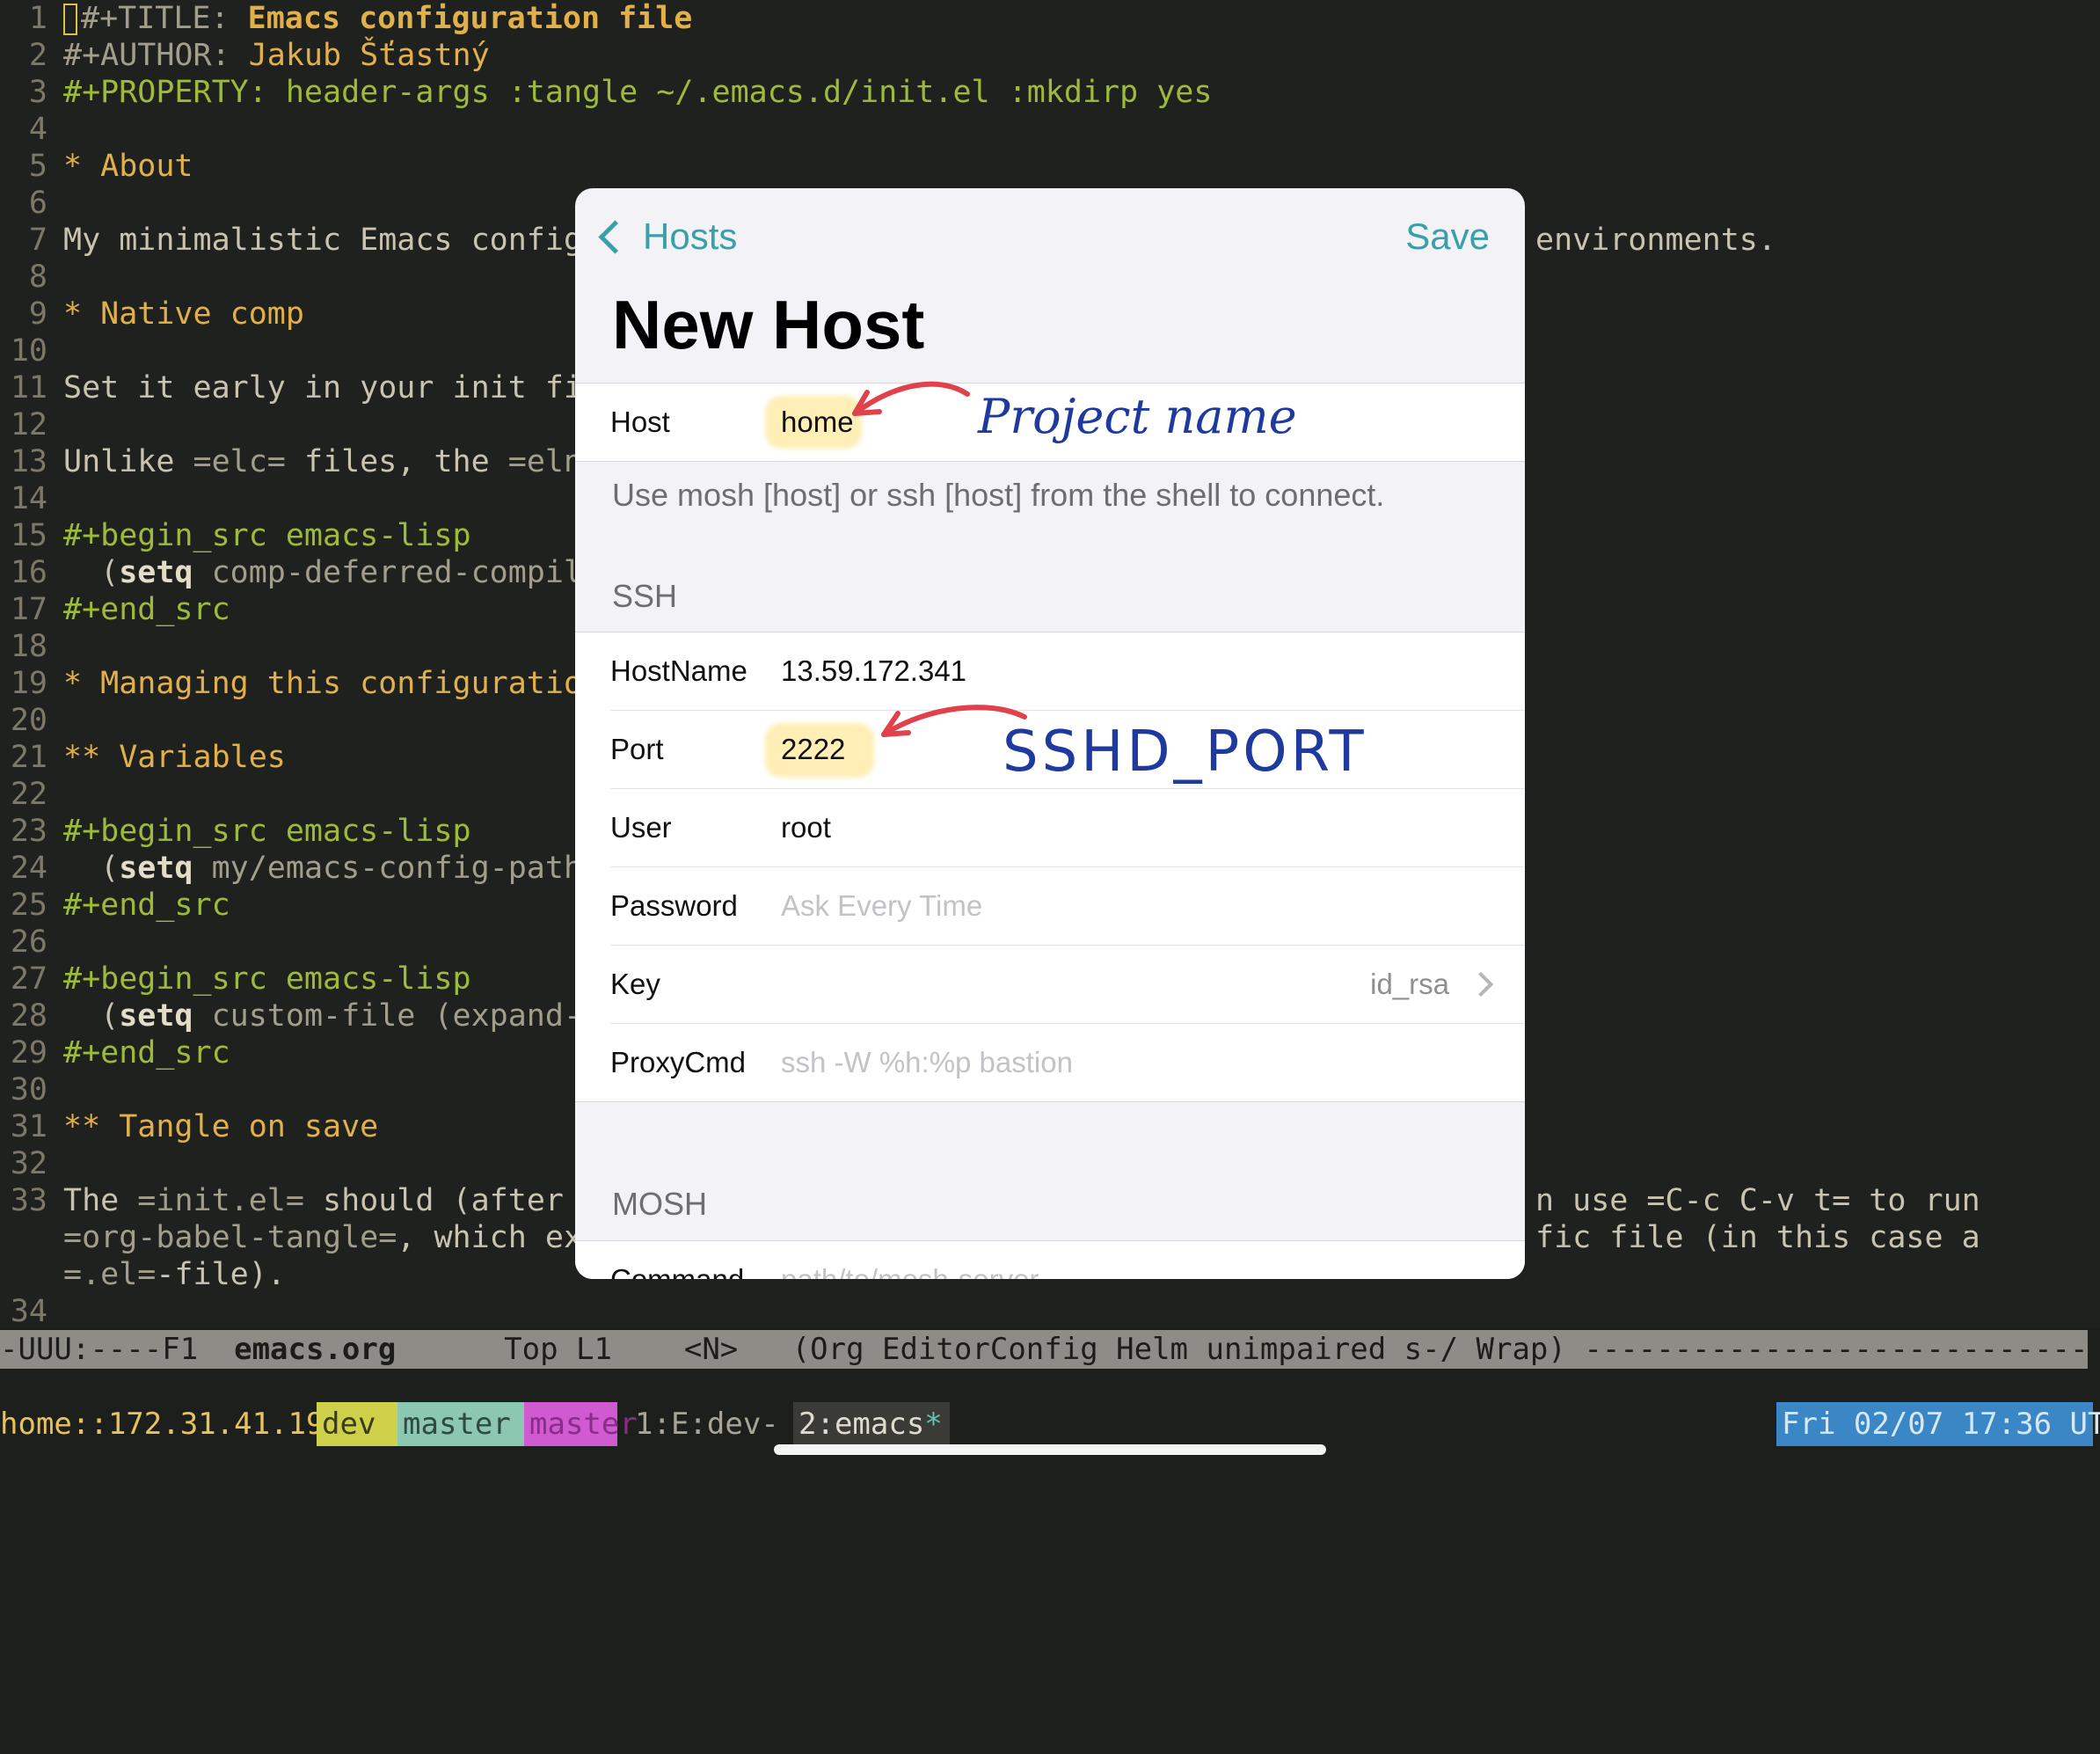  What do you see at coordinates (31, 498) in the screenshot?
I see `editor-line: 14` at bounding box center [31, 498].